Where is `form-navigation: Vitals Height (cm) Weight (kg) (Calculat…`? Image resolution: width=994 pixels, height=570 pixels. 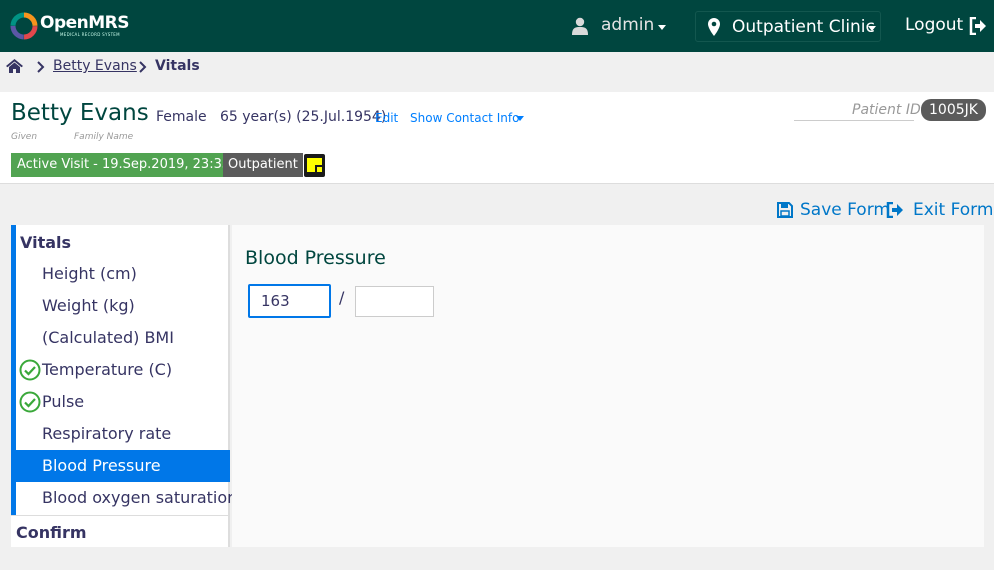 form-navigation: Vitals Height (cm) Weight (kg) (Calculat… is located at coordinates (124, 386).